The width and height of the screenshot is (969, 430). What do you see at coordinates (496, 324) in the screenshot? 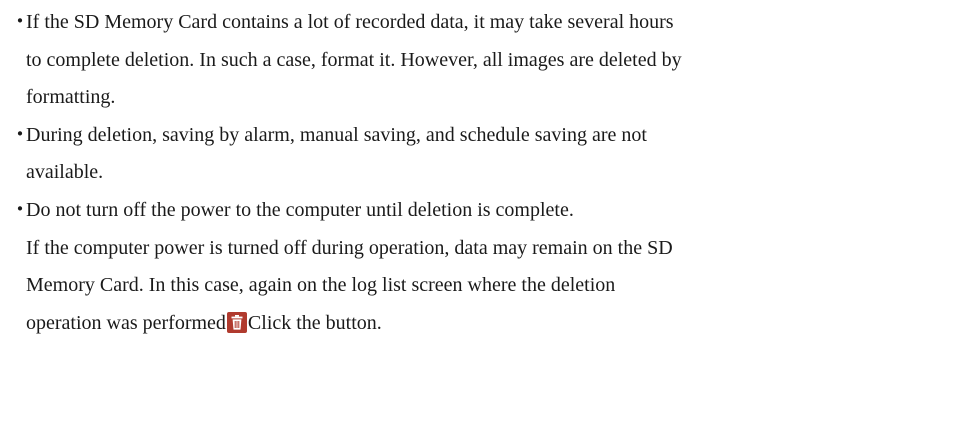
I see `note-line-with-icon: operation was performed Click the button.` at bounding box center [496, 324].